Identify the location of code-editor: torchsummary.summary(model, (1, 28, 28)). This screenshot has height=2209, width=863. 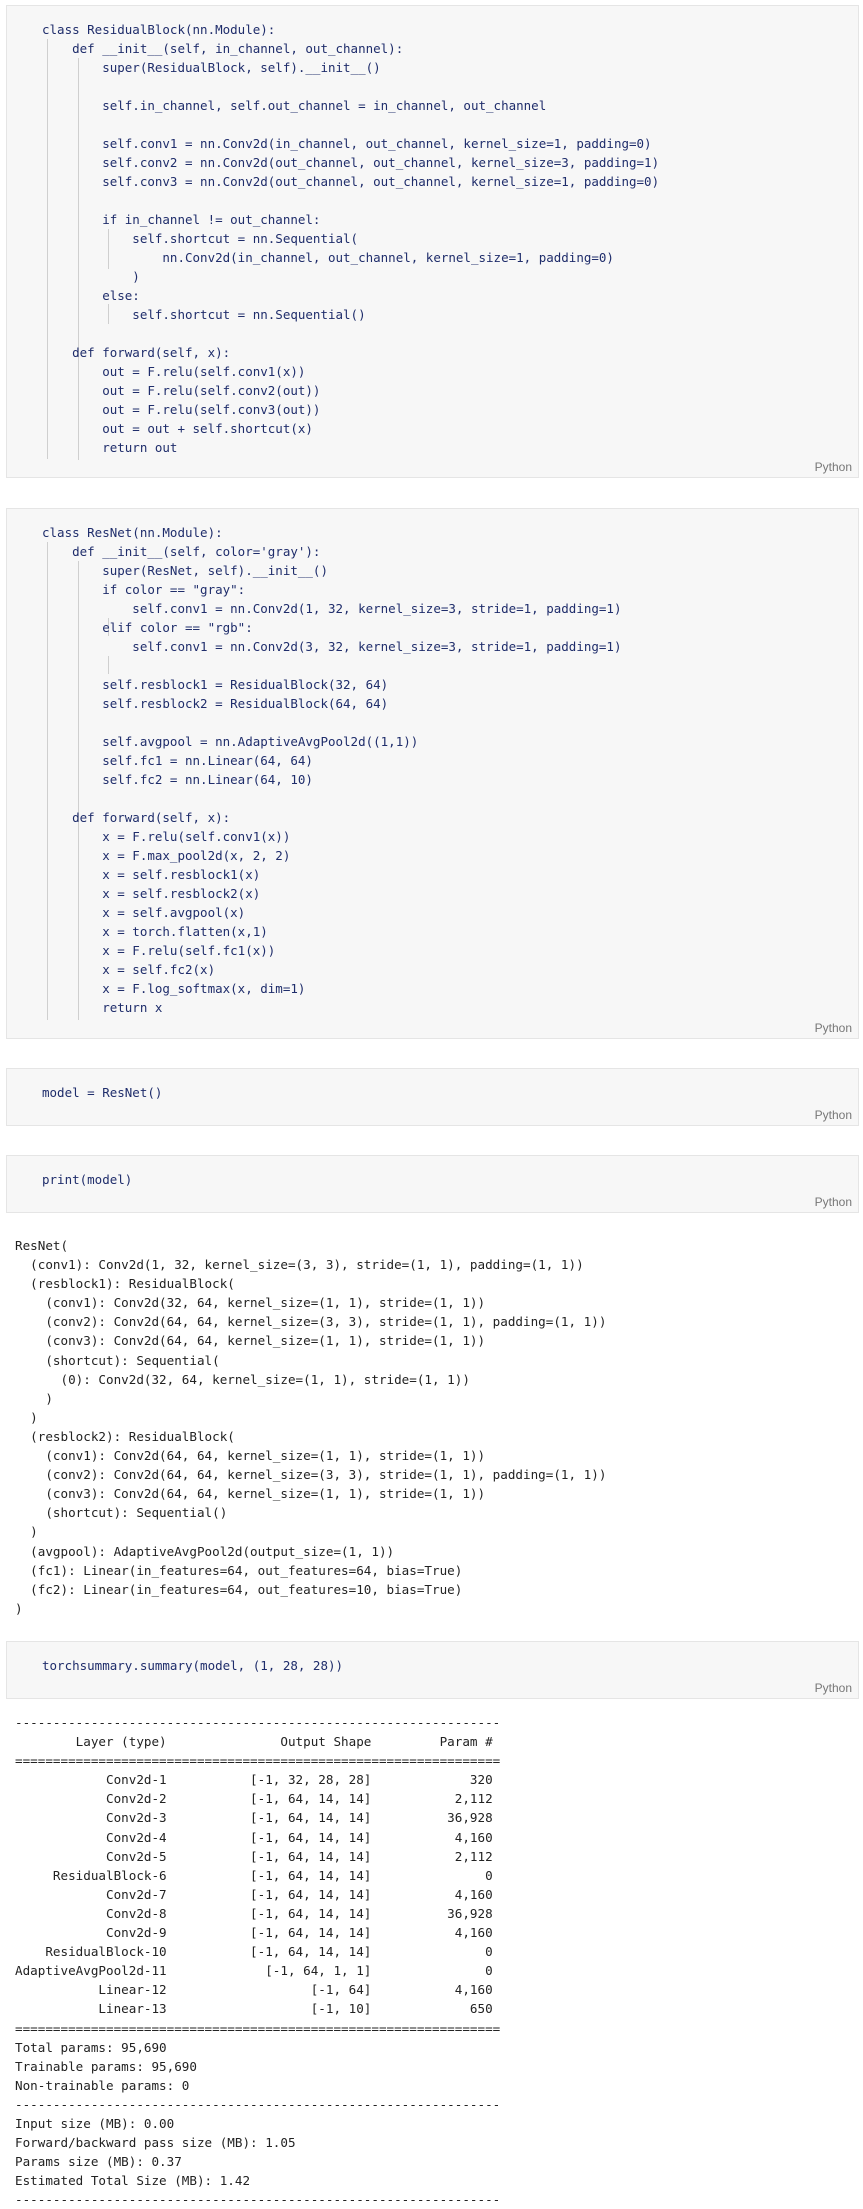
(192, 1665).